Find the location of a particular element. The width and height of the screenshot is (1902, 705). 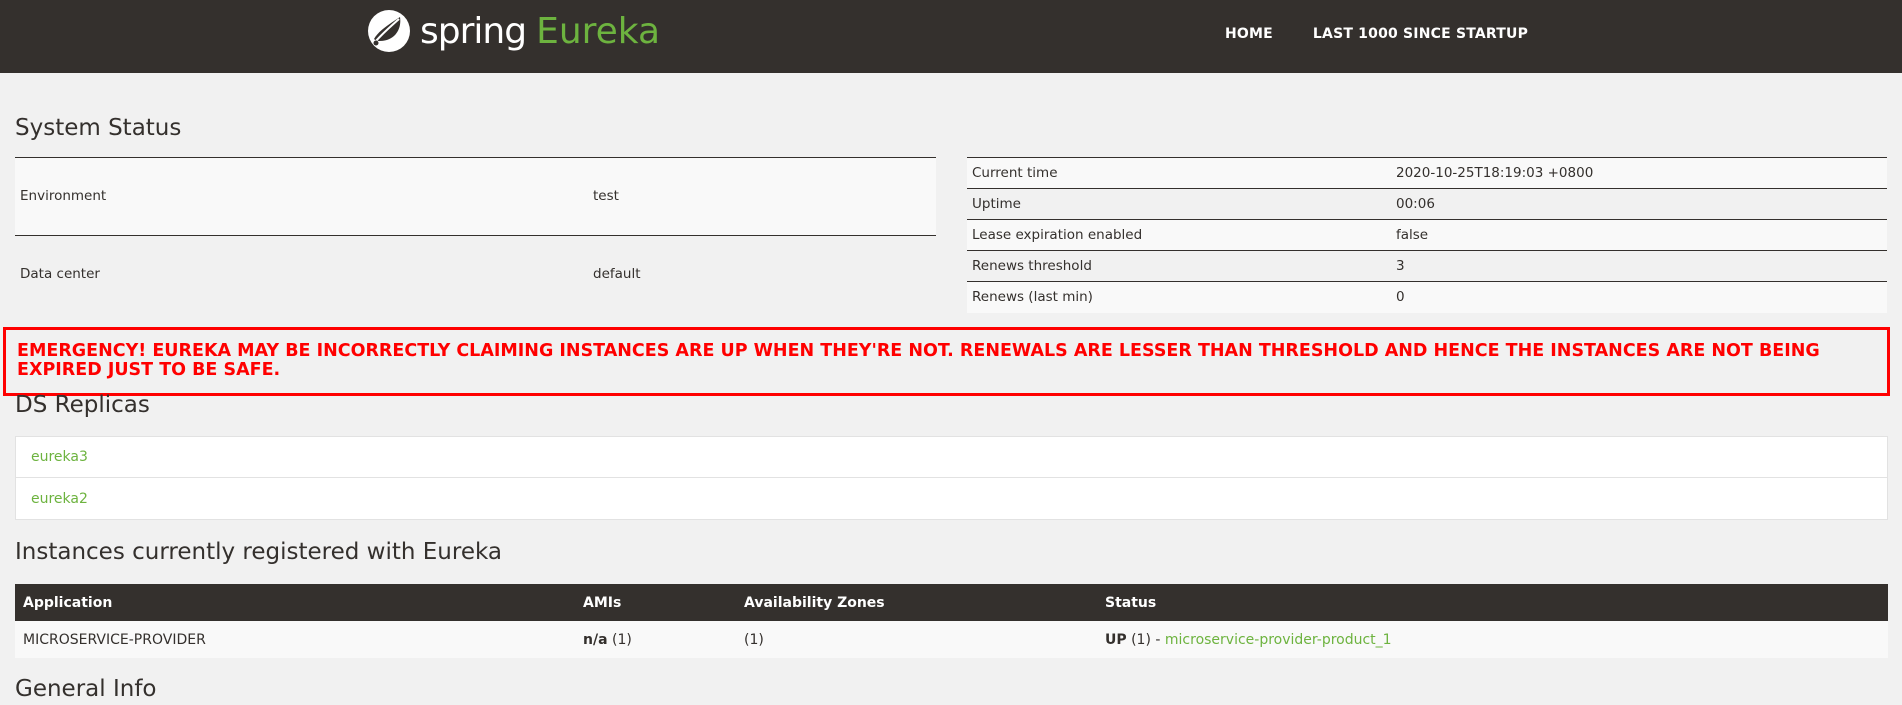

column-header-amis: AMIs is located at coordinates (655, 602).